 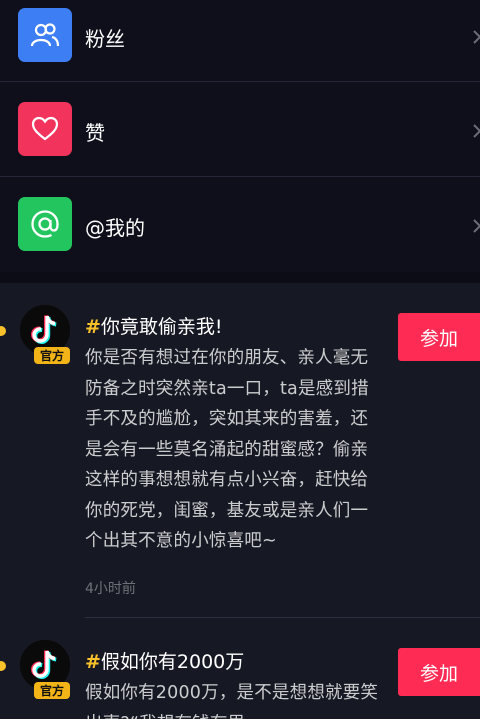 I want to click on menu-item-likes: 赞, so click(x=240, y=141).